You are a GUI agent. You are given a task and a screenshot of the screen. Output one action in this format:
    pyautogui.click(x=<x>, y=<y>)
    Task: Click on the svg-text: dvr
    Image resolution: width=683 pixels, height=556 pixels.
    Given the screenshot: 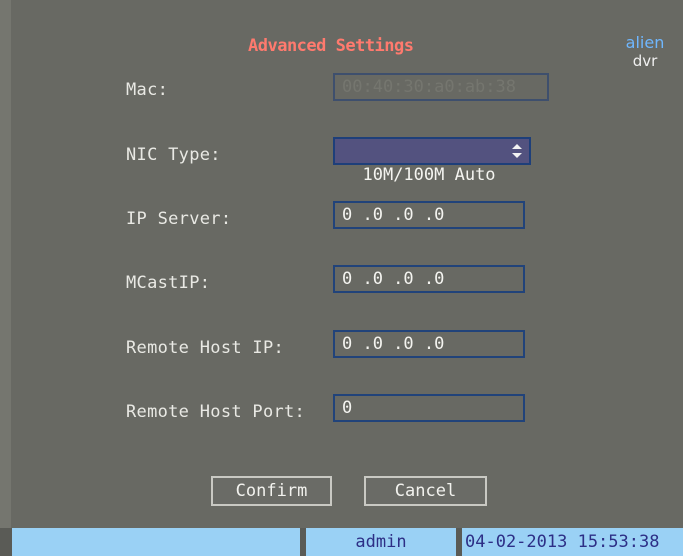 What is the action you would take?
    pyautogui.click(x=645, y=61)
    